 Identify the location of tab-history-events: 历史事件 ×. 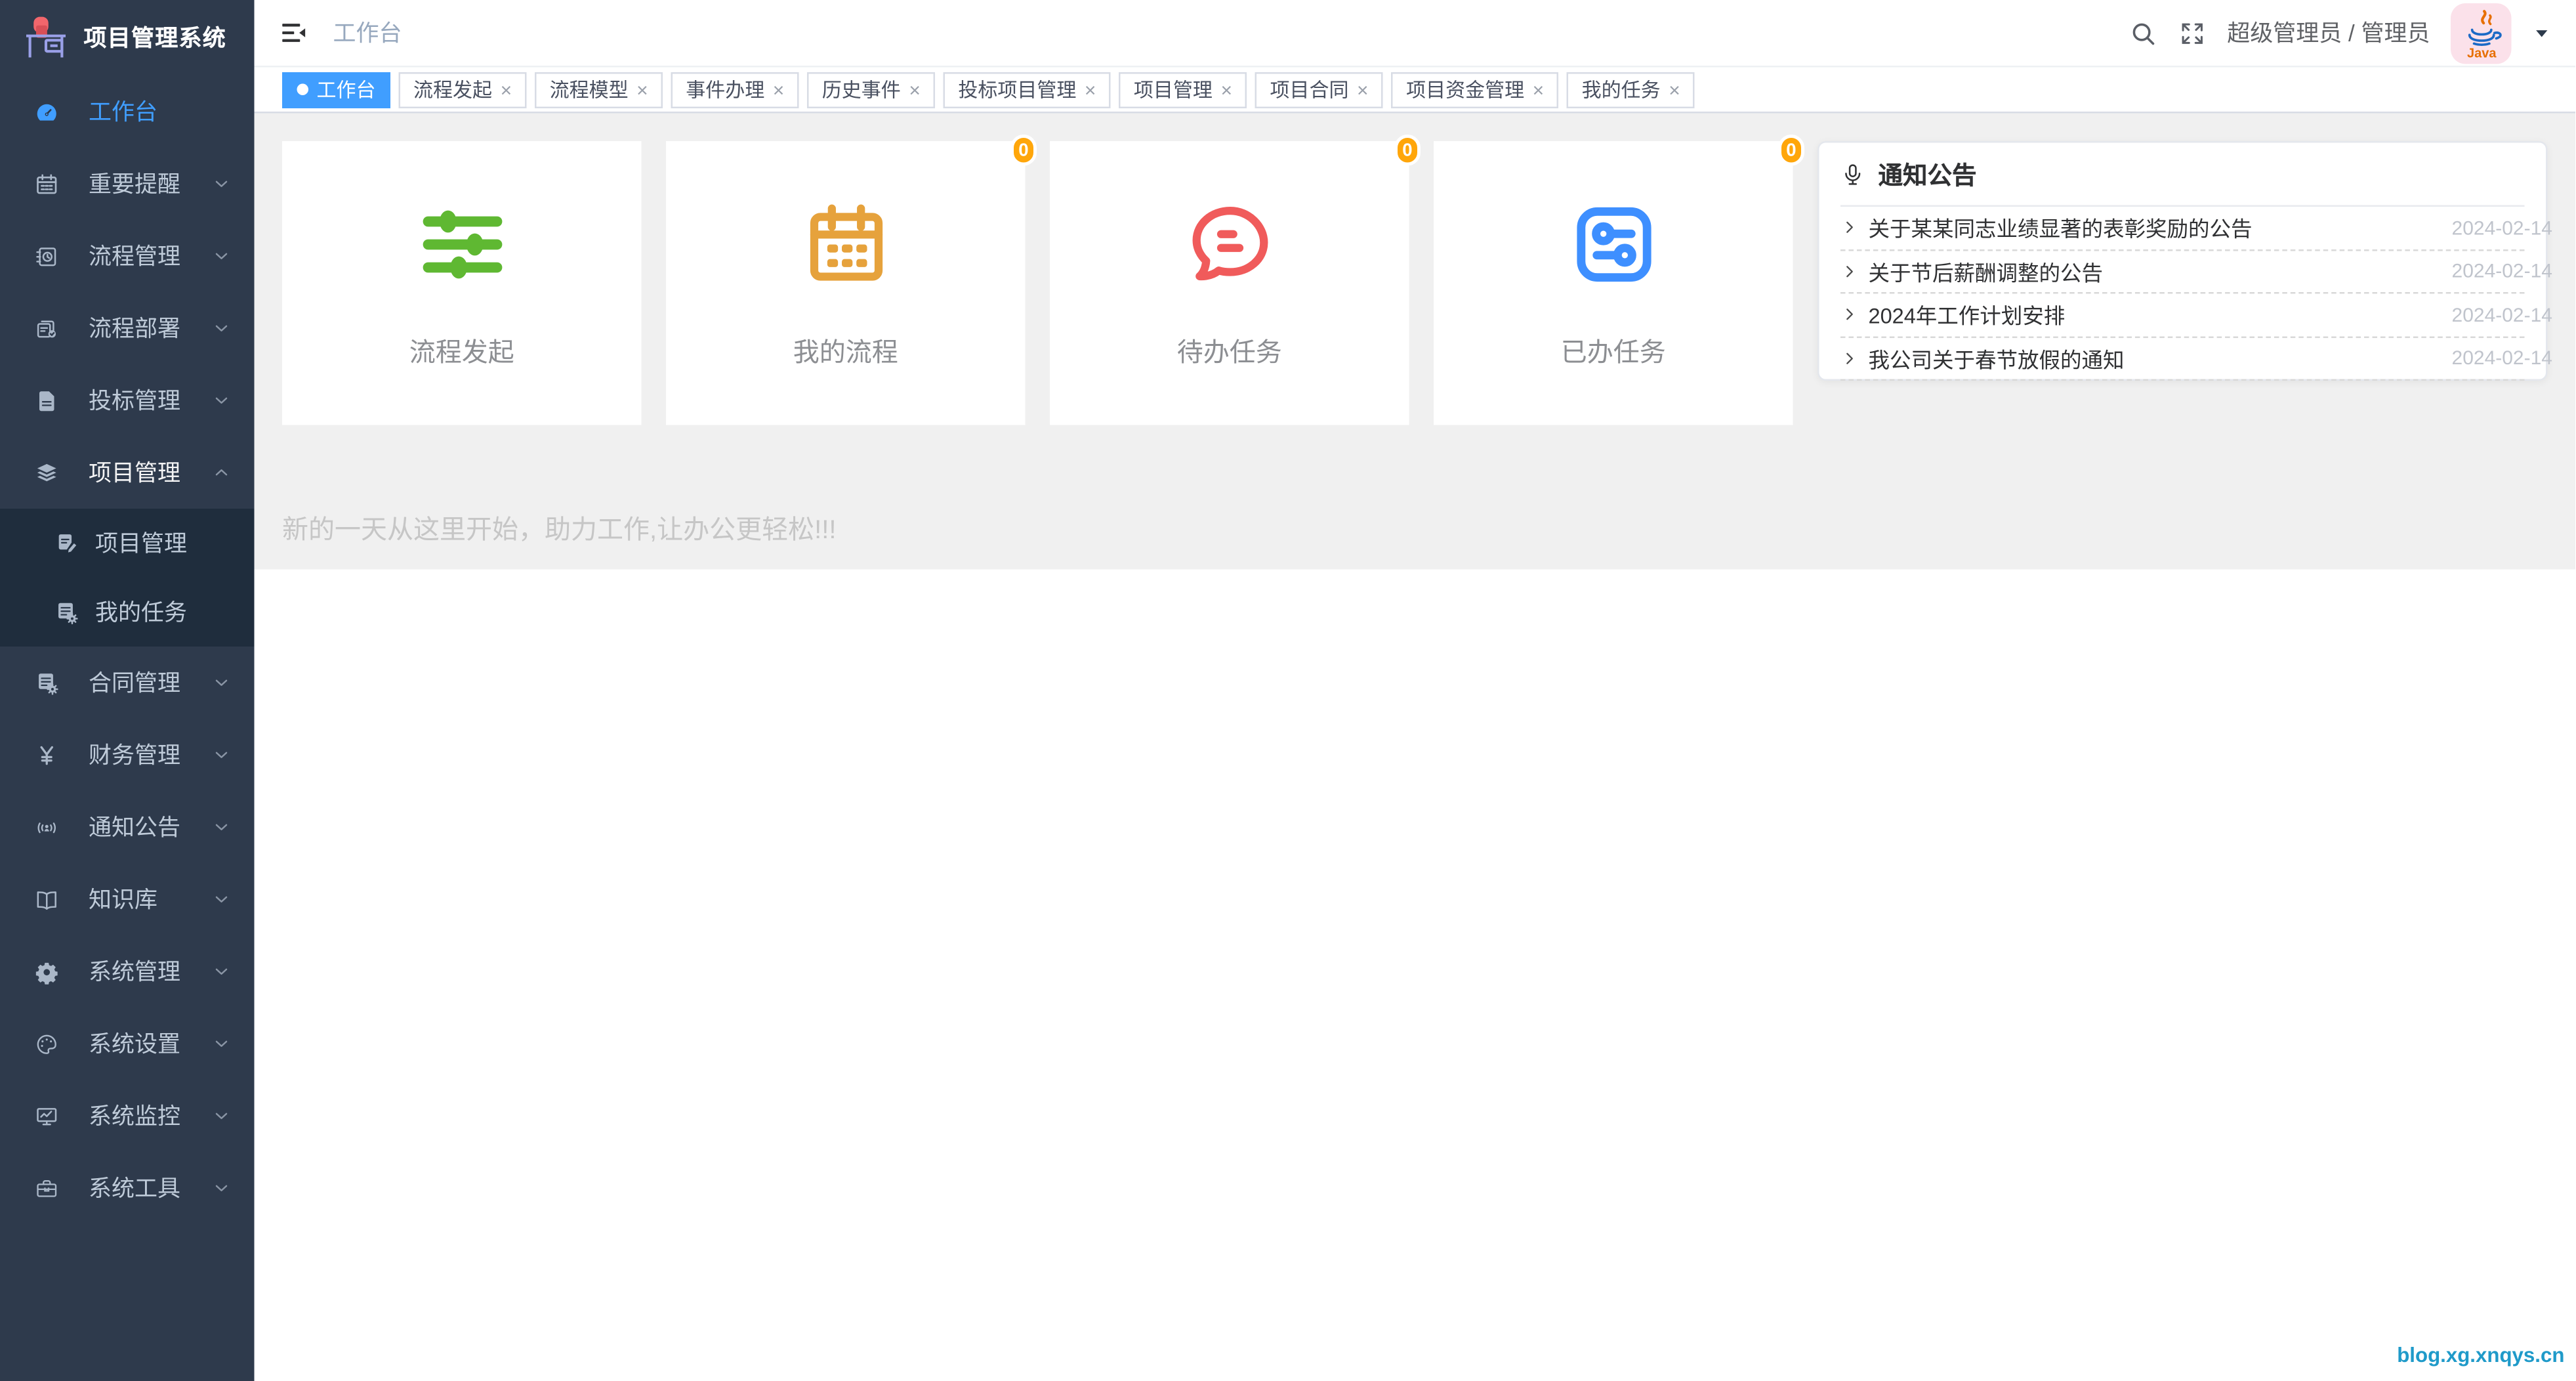
(872, 89).